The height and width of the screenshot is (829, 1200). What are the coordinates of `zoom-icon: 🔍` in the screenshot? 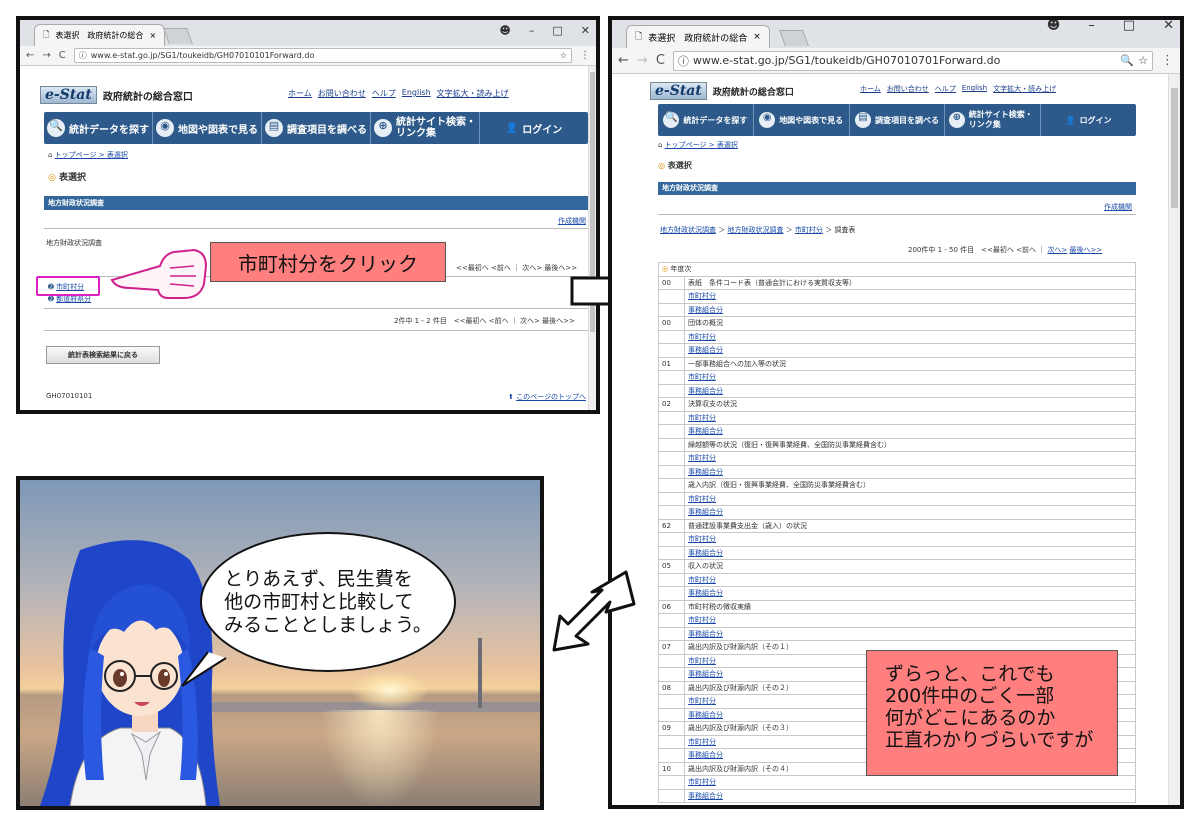 It's located at (1127, 60).